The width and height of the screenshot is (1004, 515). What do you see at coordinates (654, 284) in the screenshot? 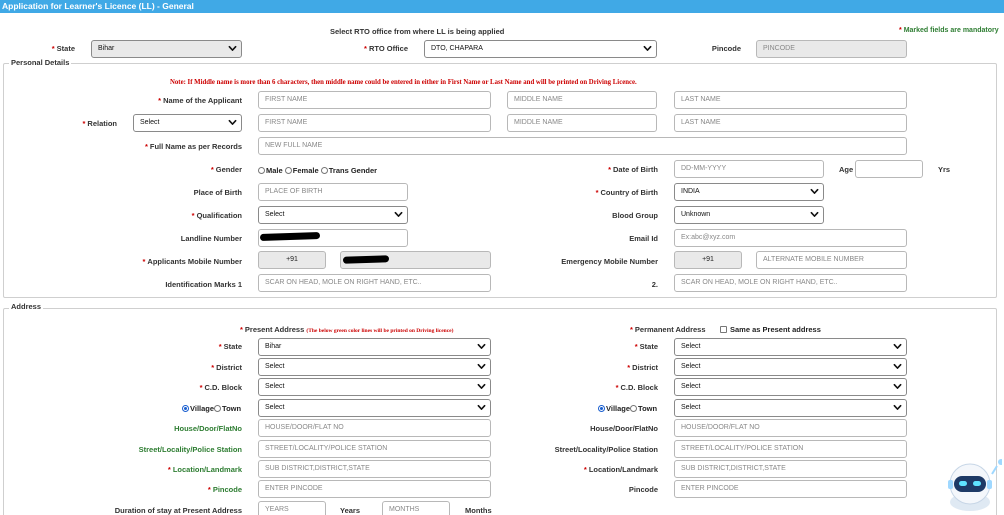
I see `idmark2-label: 2.` at bounding box center [654, 284].